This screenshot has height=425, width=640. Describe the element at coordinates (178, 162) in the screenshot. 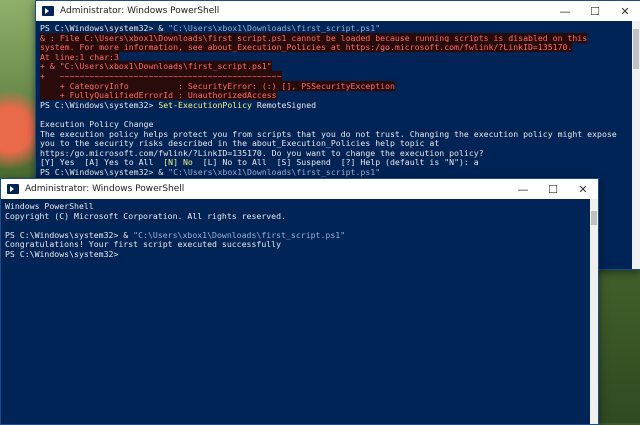

I see `console-text: [N] No` at that location.